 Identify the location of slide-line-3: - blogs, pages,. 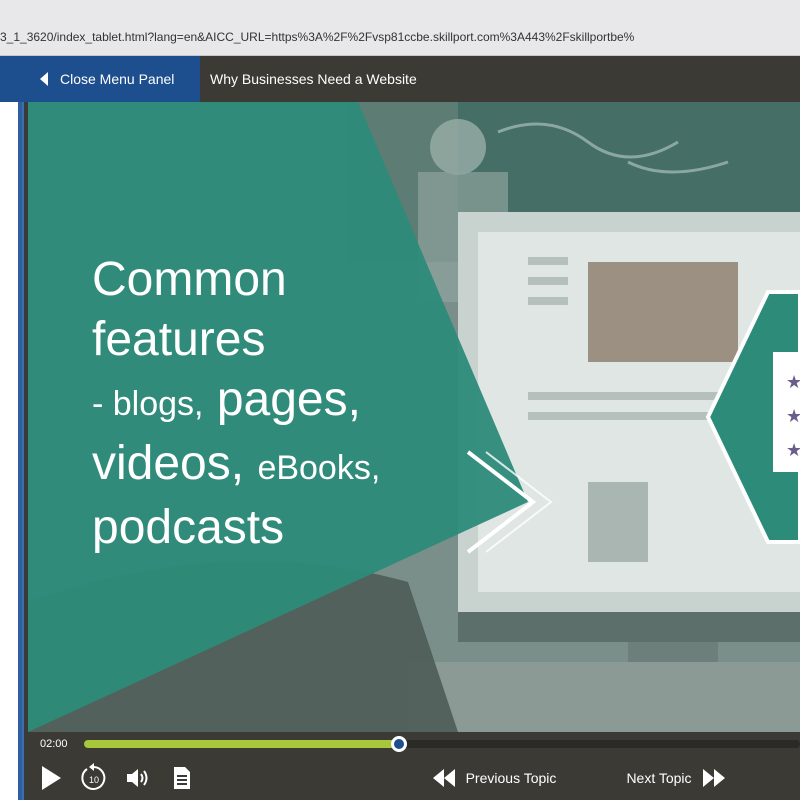
(292, 402).